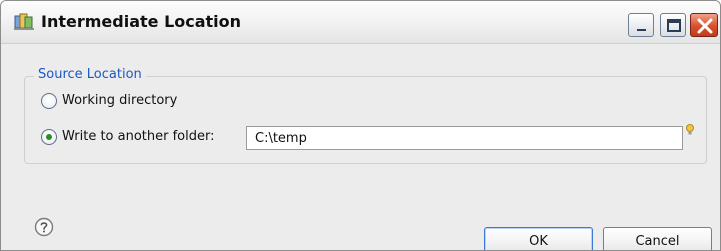 The height and width of the screenshot is (251, 721). I want to click on radio-working-directory: Working directory, so click(141, 102).